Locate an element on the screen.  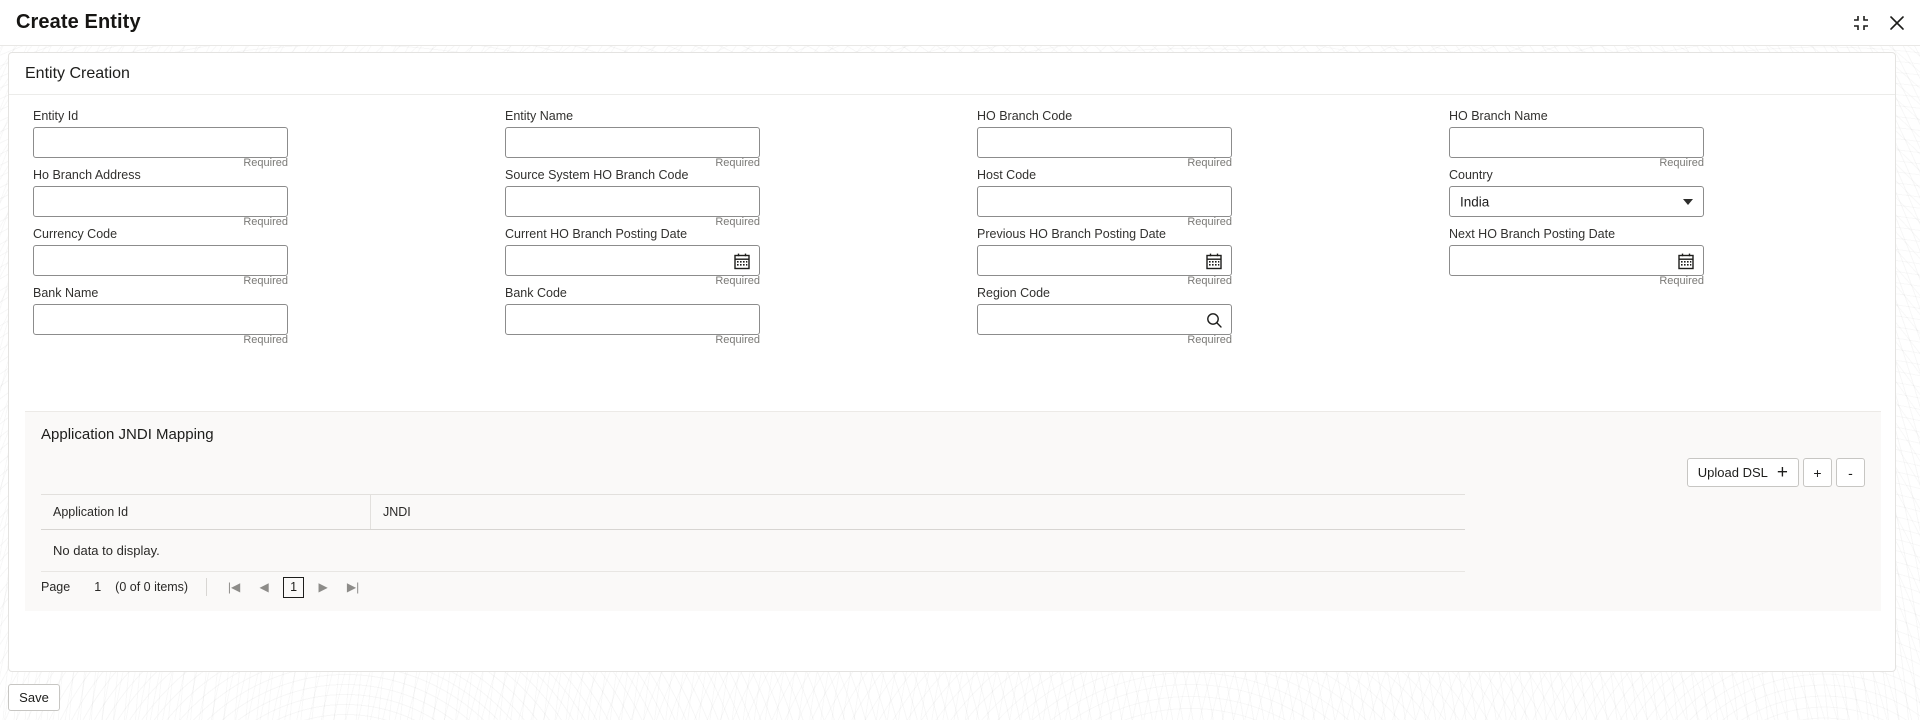
field-bank-code: Bank Code Required is located at coordinates (717, 316).